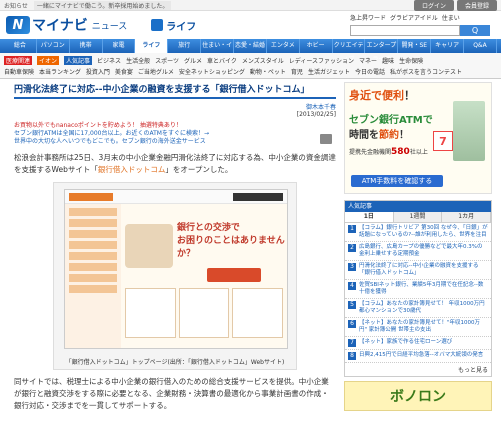  What do you see at coordinates (352, 305) in the screenshot?
I see `rank-number: 5` at bounding box center [352, 305].